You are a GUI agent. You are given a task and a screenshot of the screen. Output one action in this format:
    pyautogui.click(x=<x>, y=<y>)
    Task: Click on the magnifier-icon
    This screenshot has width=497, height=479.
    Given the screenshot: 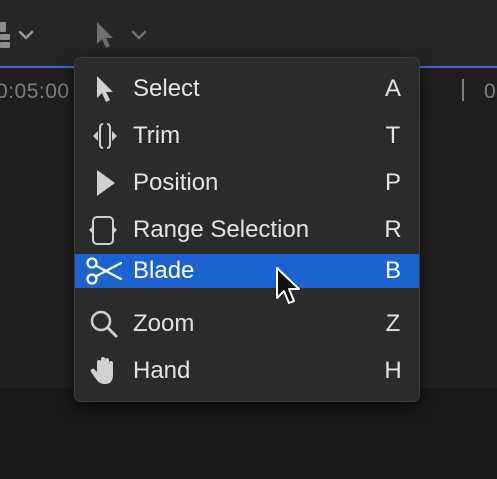 What is the action you would take?
    pyautogui.click(x=104, y=324)
    